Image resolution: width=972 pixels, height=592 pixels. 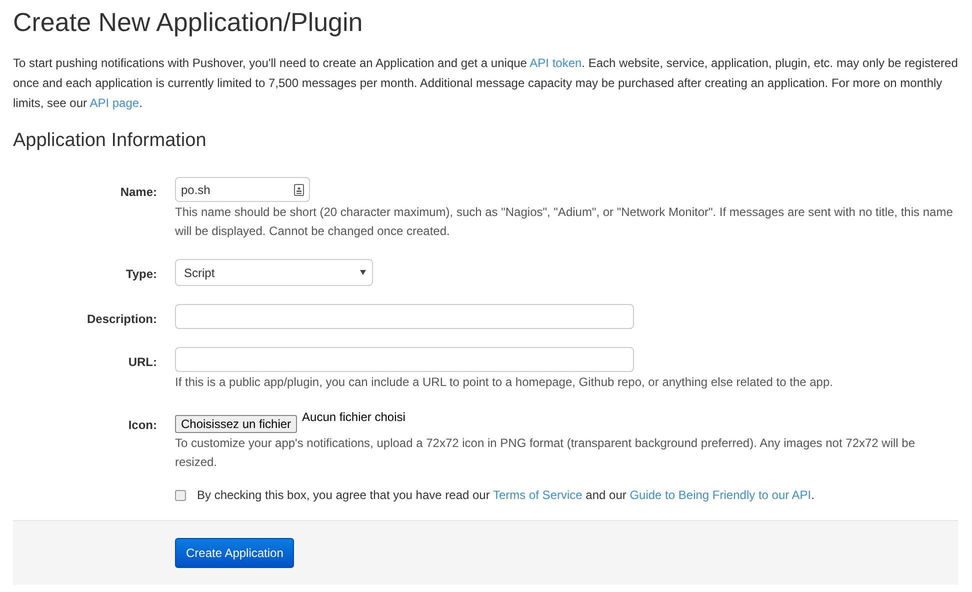 What do you see at coordinates (721, 495) in the screenshot?
I see `text-link: Guide to Being Friendly to our API` at bounding box center [721, 495].